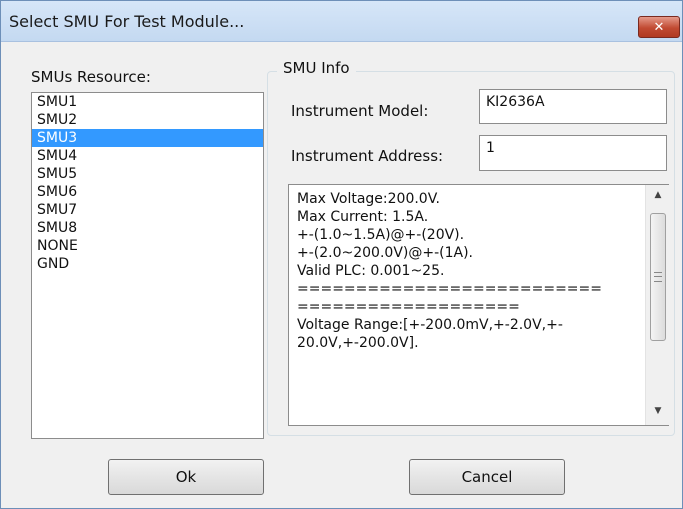 The width and height of the screenshot is (683, 509). Describe the element at coordinates (658, 411) in the screenshot. I see `scroll-down-icon: ▼` at that location.